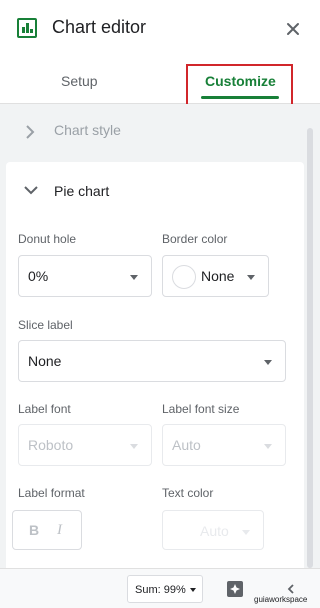 This screenshot has height=608, width=320. I want to click on chart-style-label: Chart style, so click(87, 130).